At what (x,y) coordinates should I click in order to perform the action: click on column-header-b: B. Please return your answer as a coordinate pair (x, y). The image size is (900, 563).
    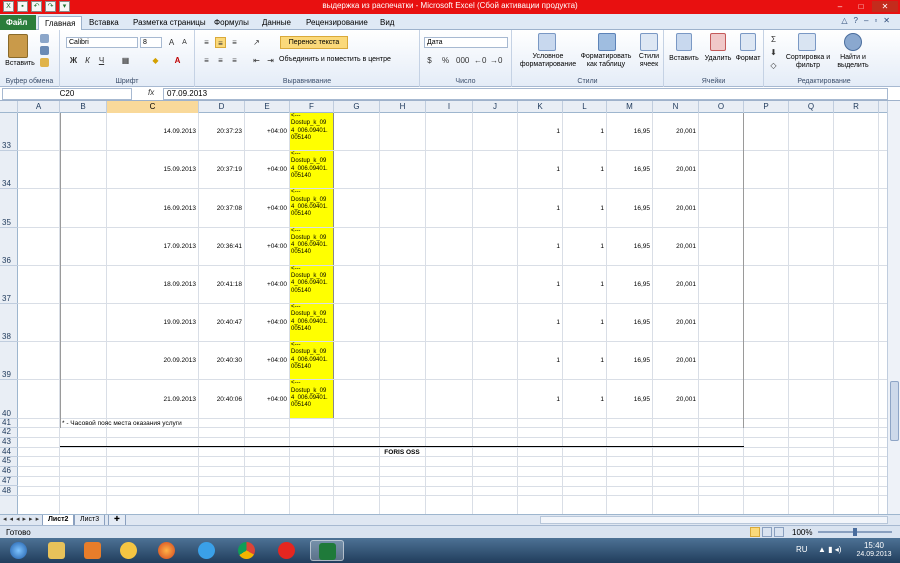
    Looking at the image, I should click on (83, 107).